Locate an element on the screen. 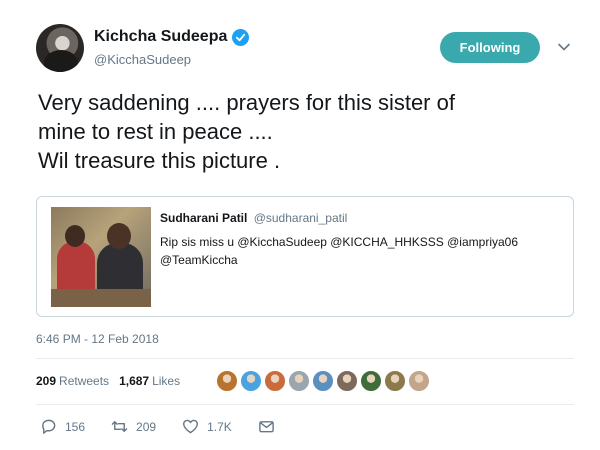 This screenshot has width=600, height=450. engagement-stats: 209 Retweets 1,687 Likes is located at coordinates (108, 381).